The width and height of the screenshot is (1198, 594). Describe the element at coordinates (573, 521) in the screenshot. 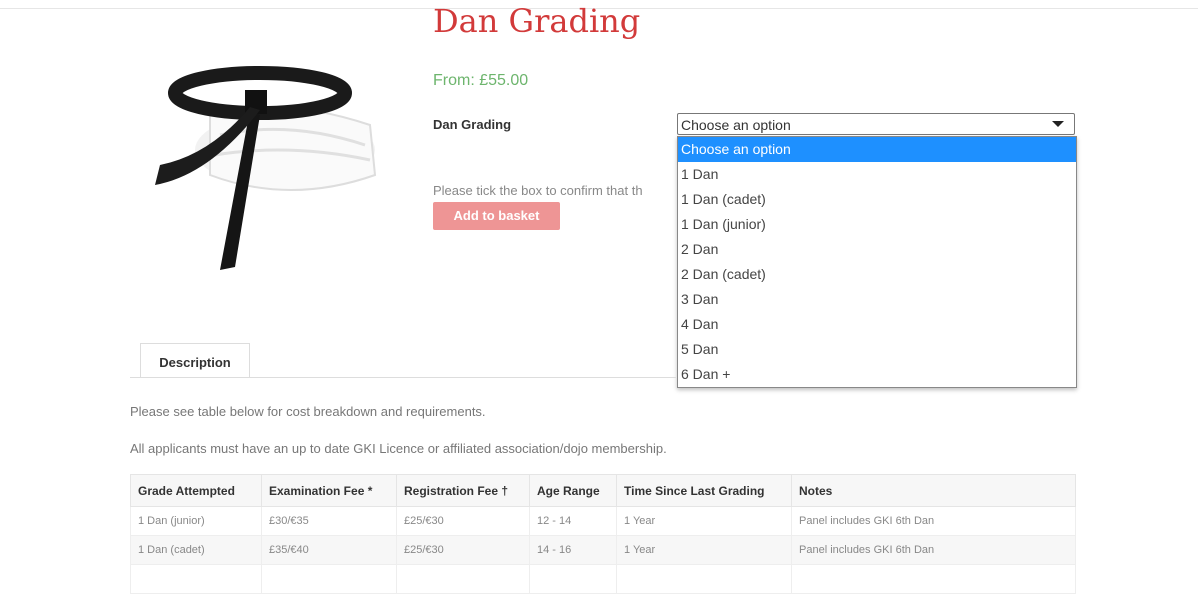

I see `table-cell: 12 - 14` at that location.